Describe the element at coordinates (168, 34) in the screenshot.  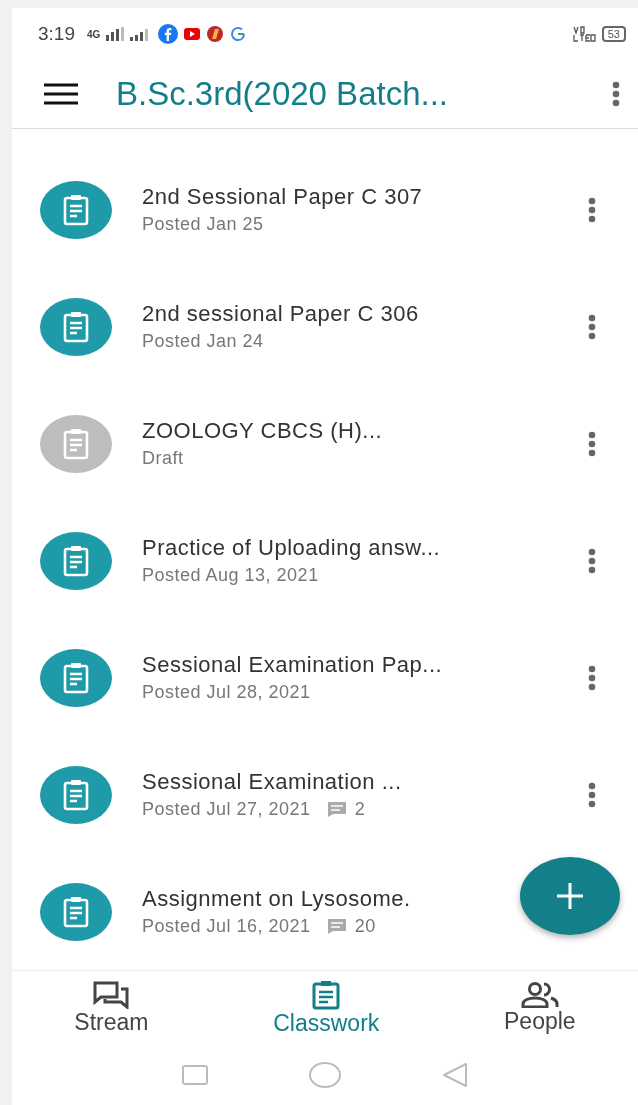
I see `facebook-icon` at that location.